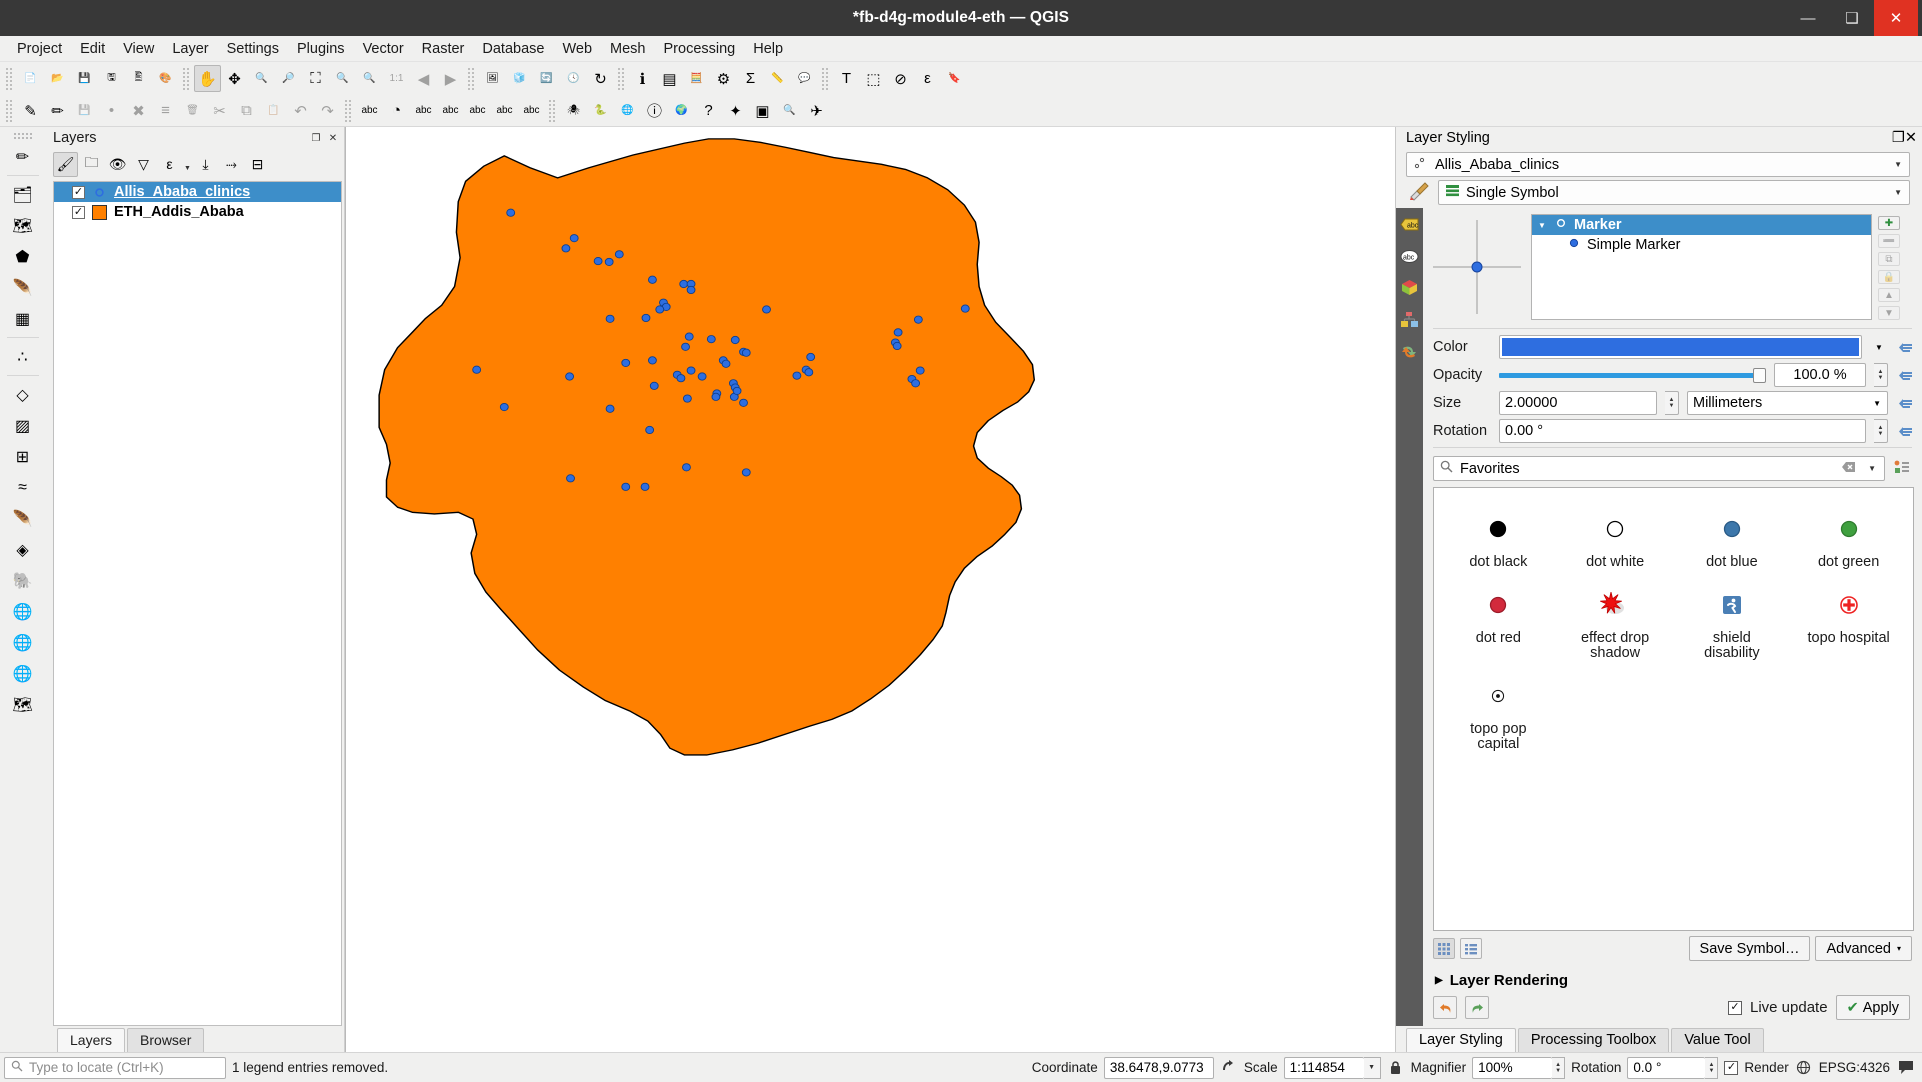  What do you see at coordinates (423, 110) in the screenshot?
I see `pin-labels-icon: abc` at bounding box center [423, 110].